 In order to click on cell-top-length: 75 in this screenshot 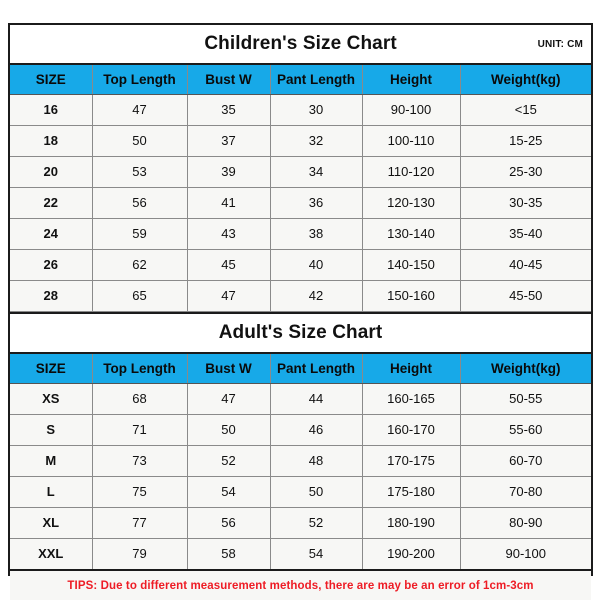, I will do `click(139, 492)`.